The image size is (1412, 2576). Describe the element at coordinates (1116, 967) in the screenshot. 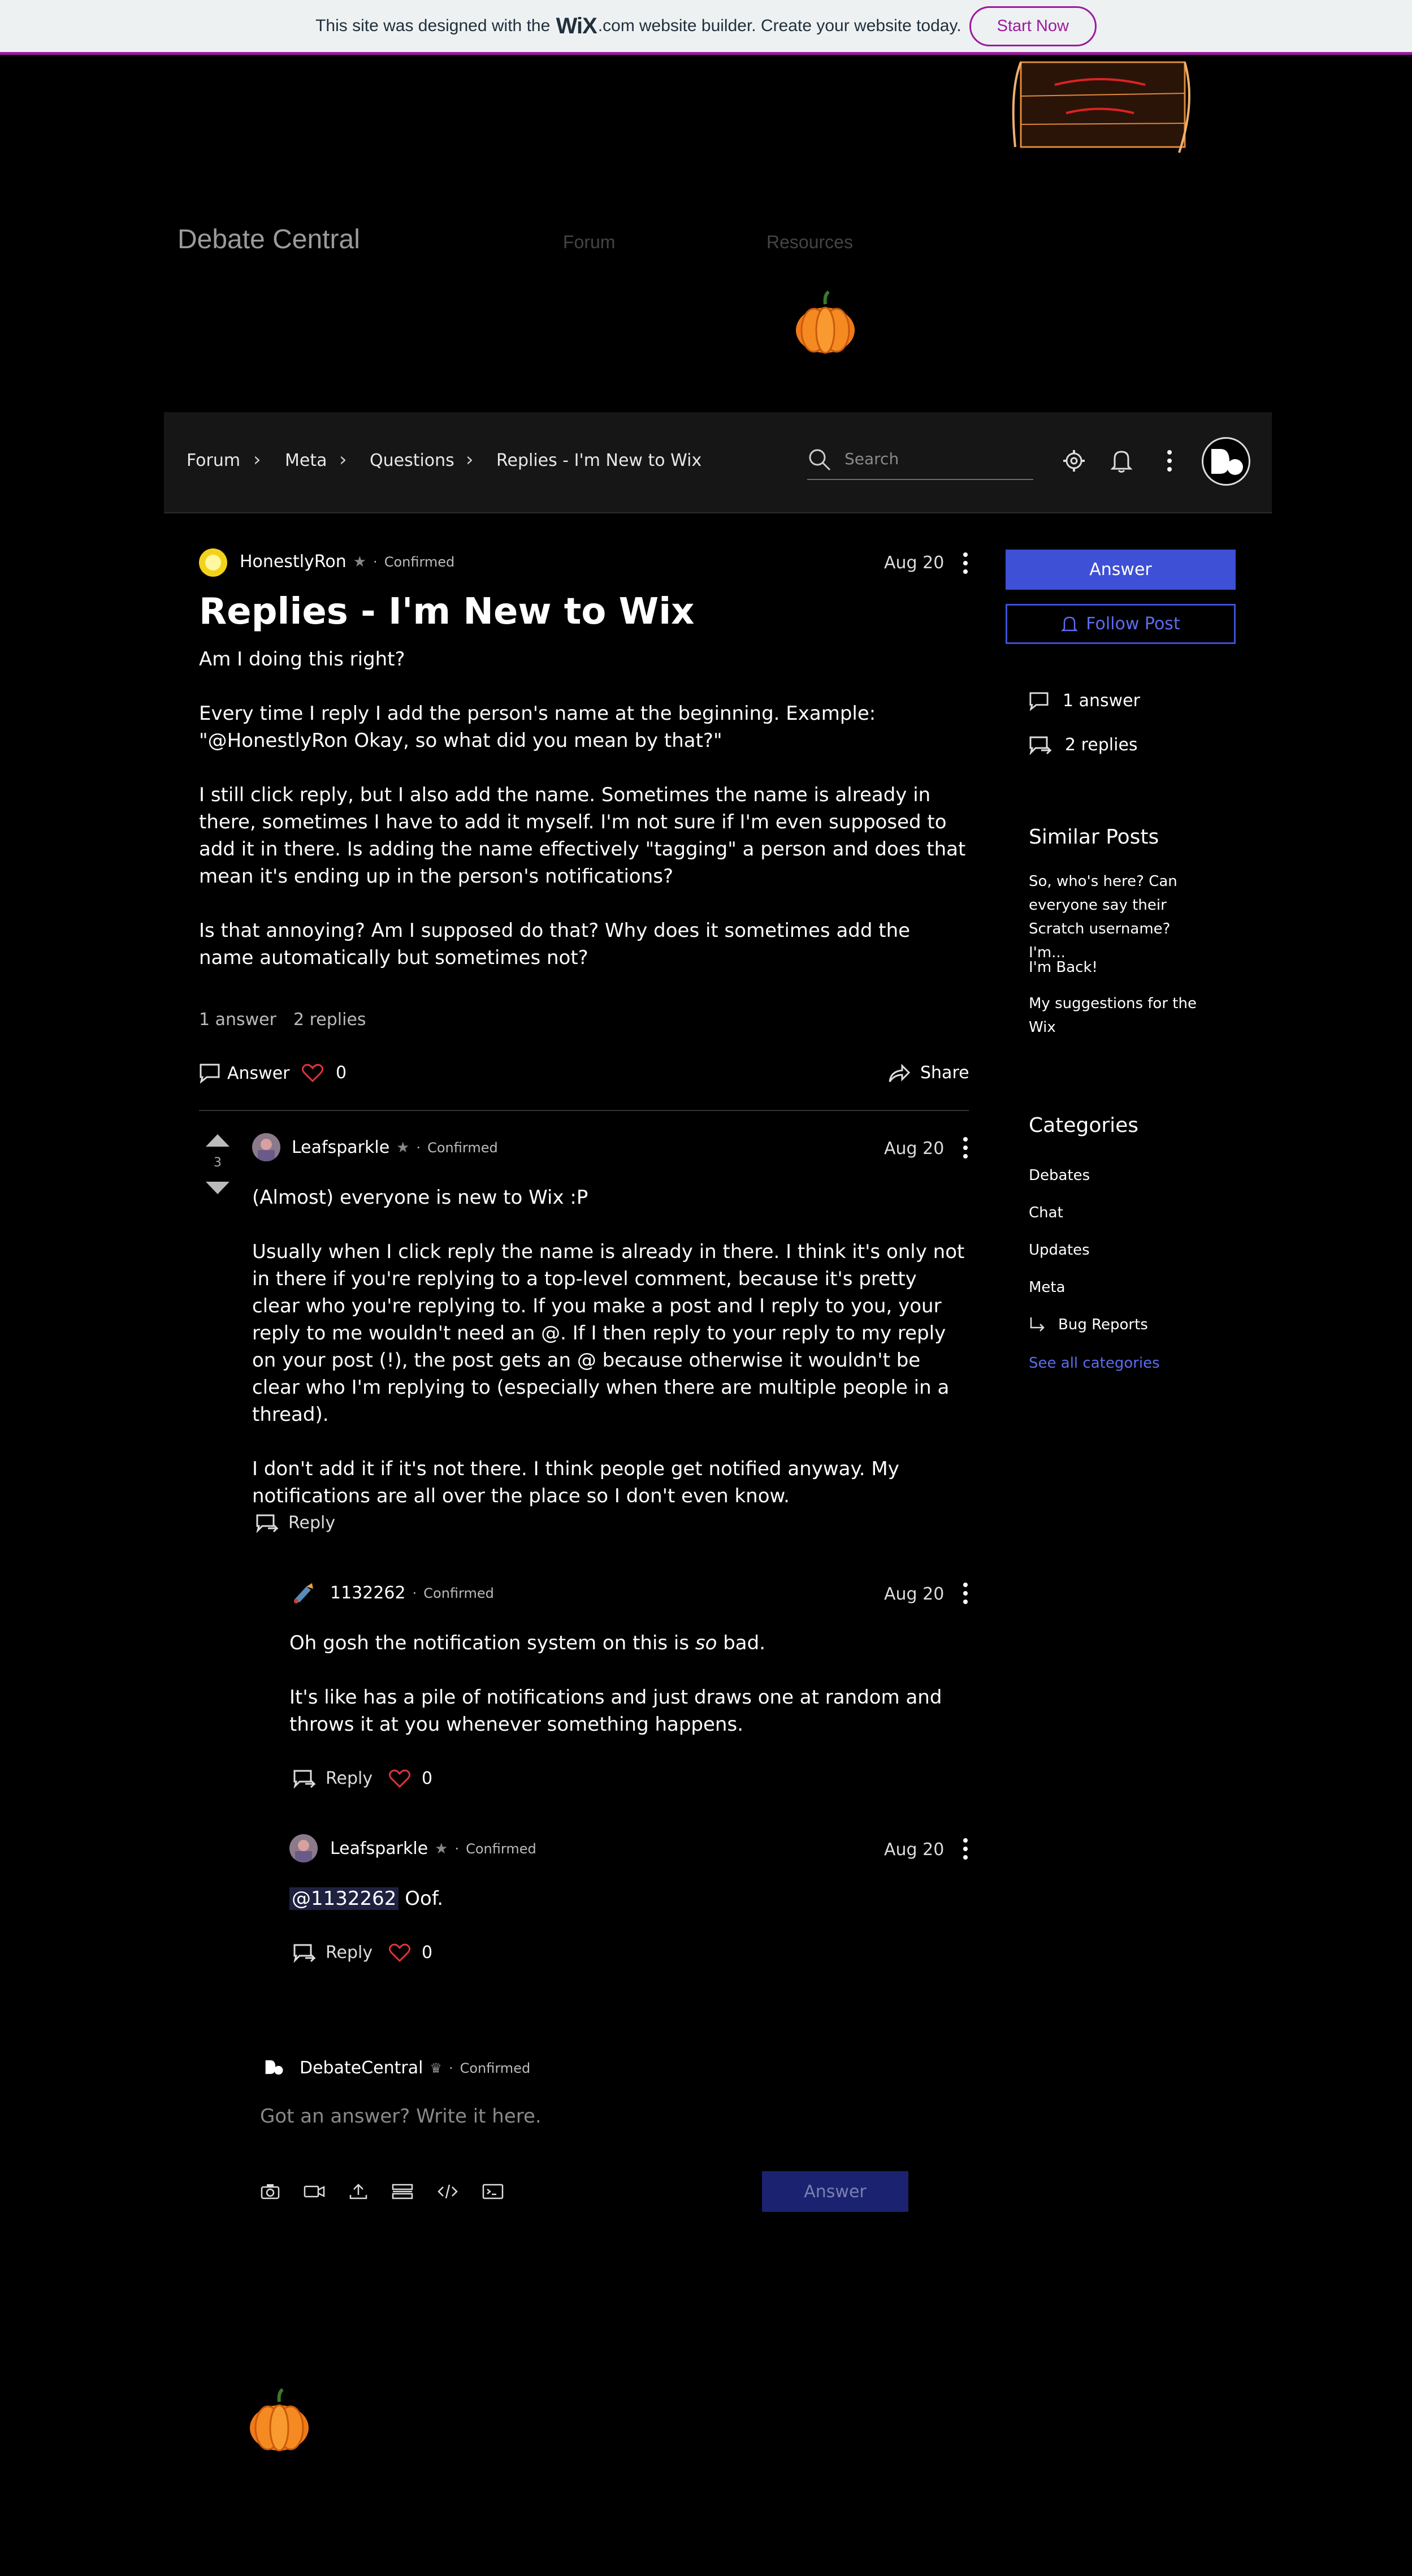

I see `similar-post-link: I'm Back!` at that location.